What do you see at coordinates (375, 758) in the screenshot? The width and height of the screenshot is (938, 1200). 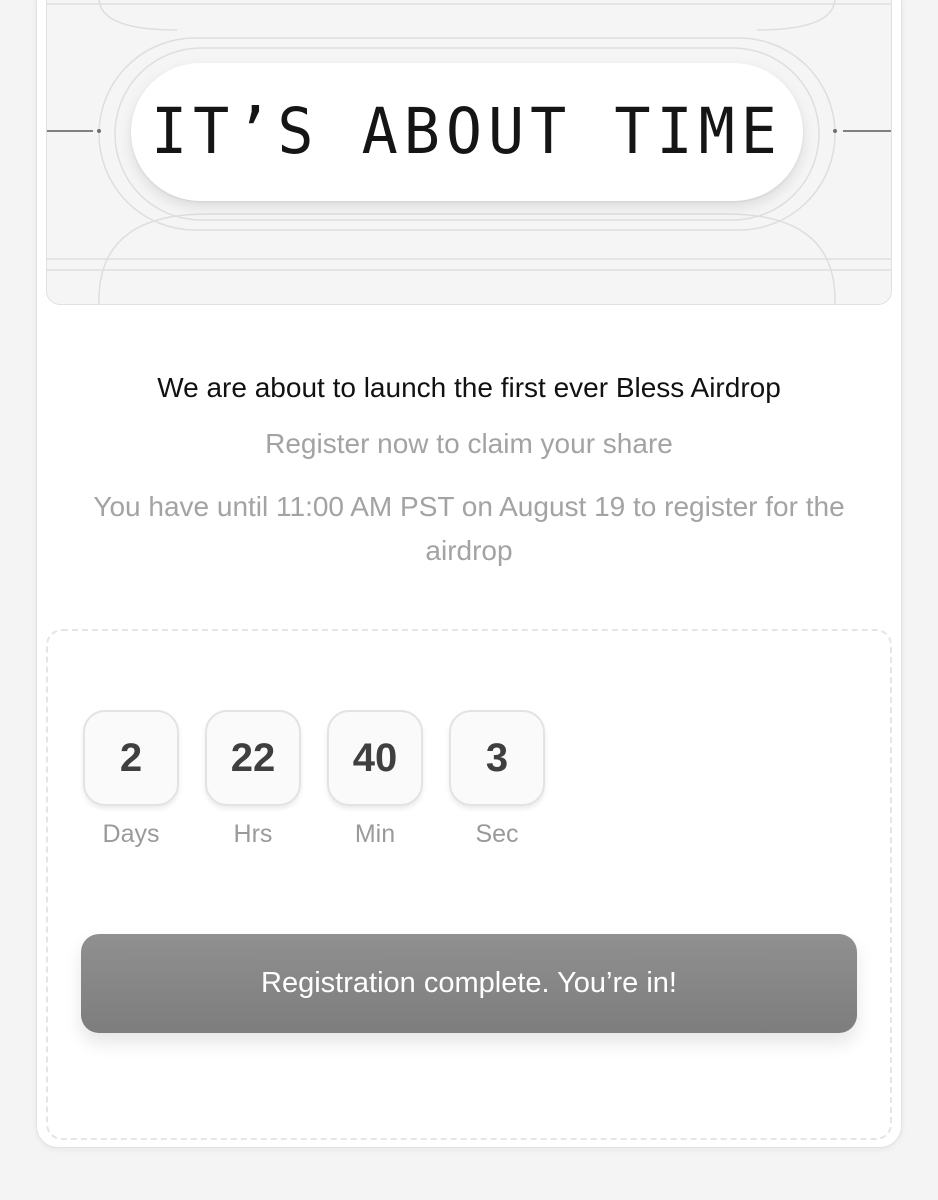 I see `countdown-minutes-value: 40` at bounding box center [375, 758].